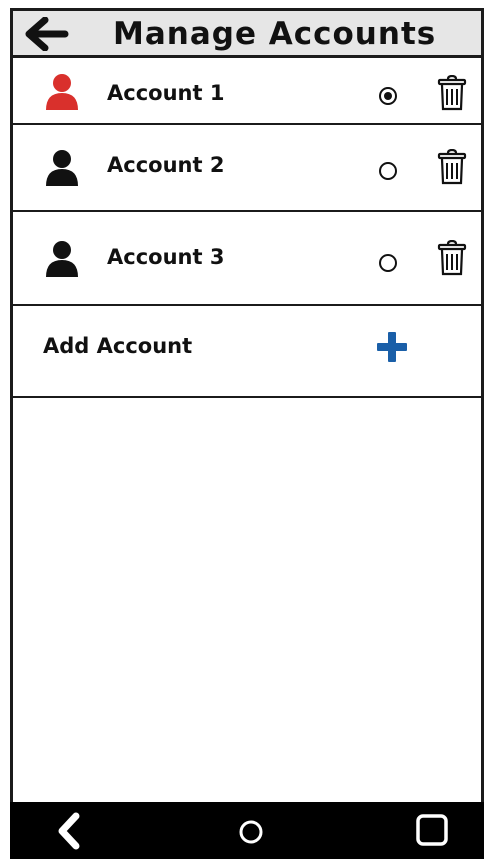  I want to click on account-name: Account 1, so click(166, 93).